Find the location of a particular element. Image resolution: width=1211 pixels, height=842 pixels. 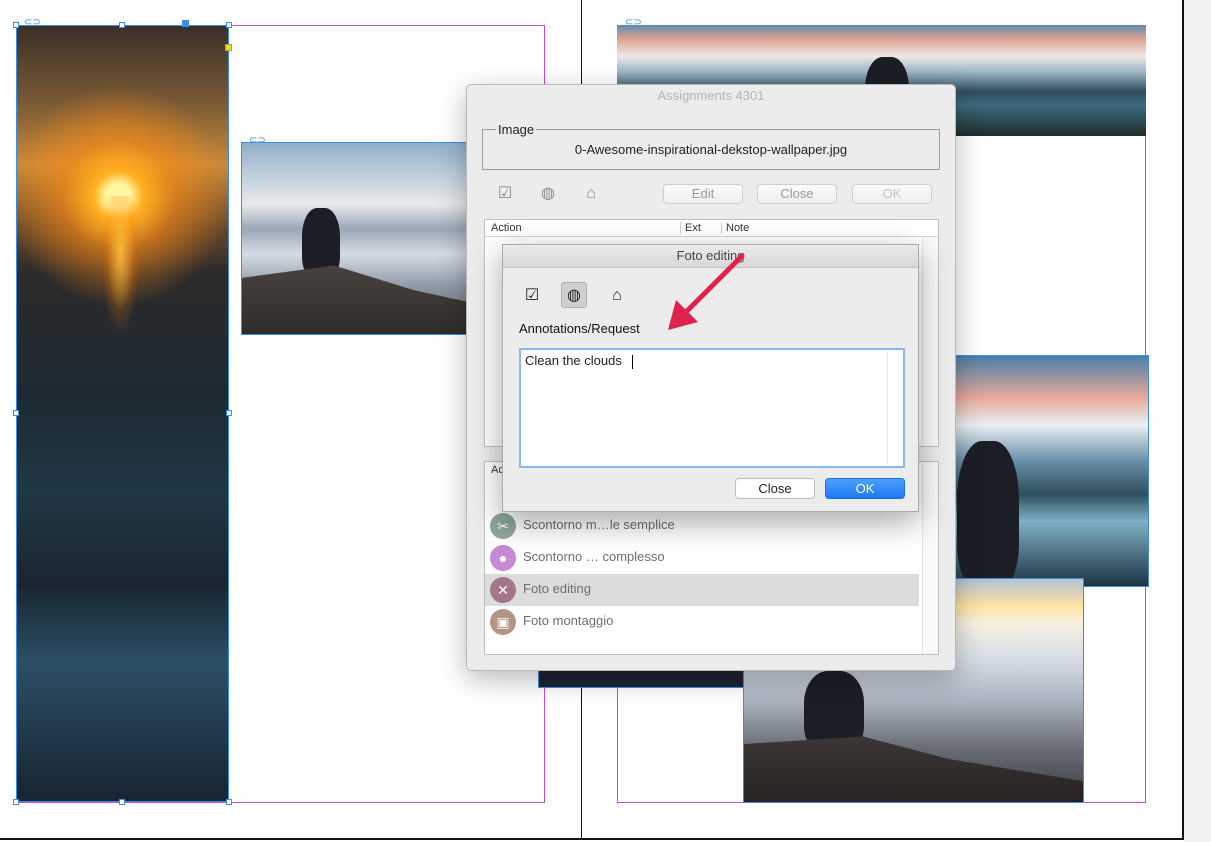

close-button: Close is located at coordinates (797, 194).